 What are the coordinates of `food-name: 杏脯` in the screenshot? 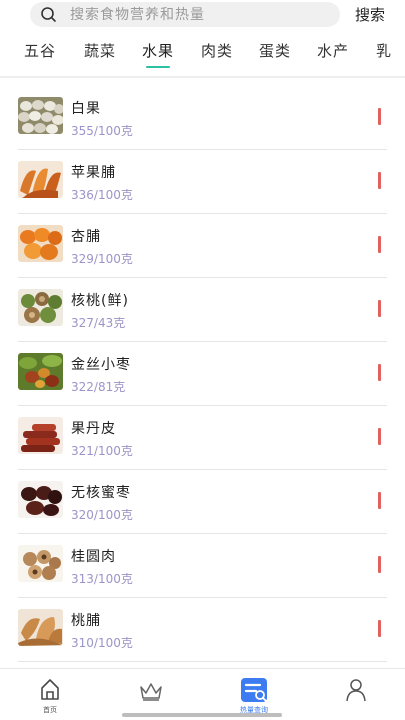 It's located at (86, 237).